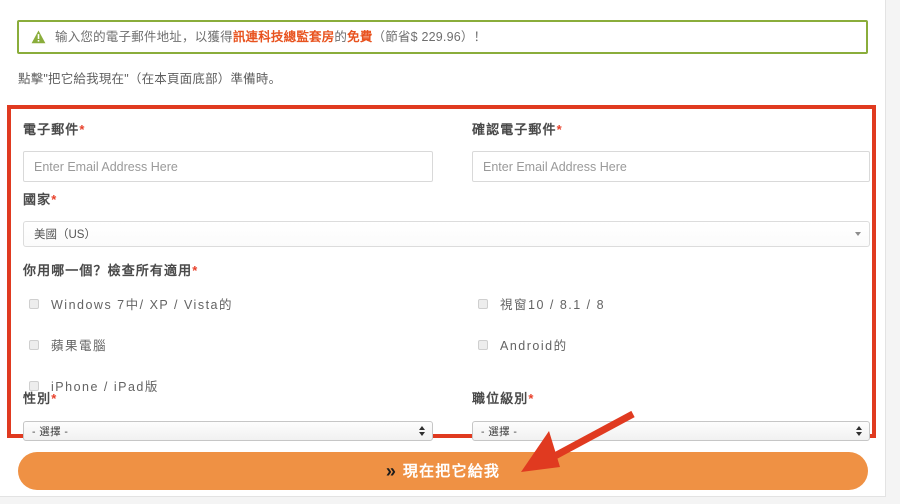  I want to click on email-required-mark: *, so click(82, 129).